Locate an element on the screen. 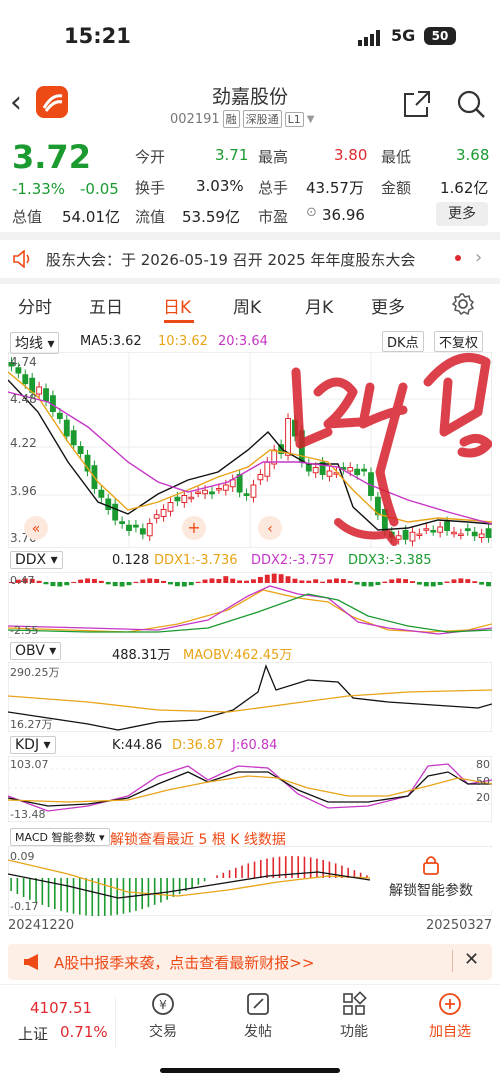 This screenshot has width=500, height=1083. close-icon: ✕ is located at coordinates (471, 959).